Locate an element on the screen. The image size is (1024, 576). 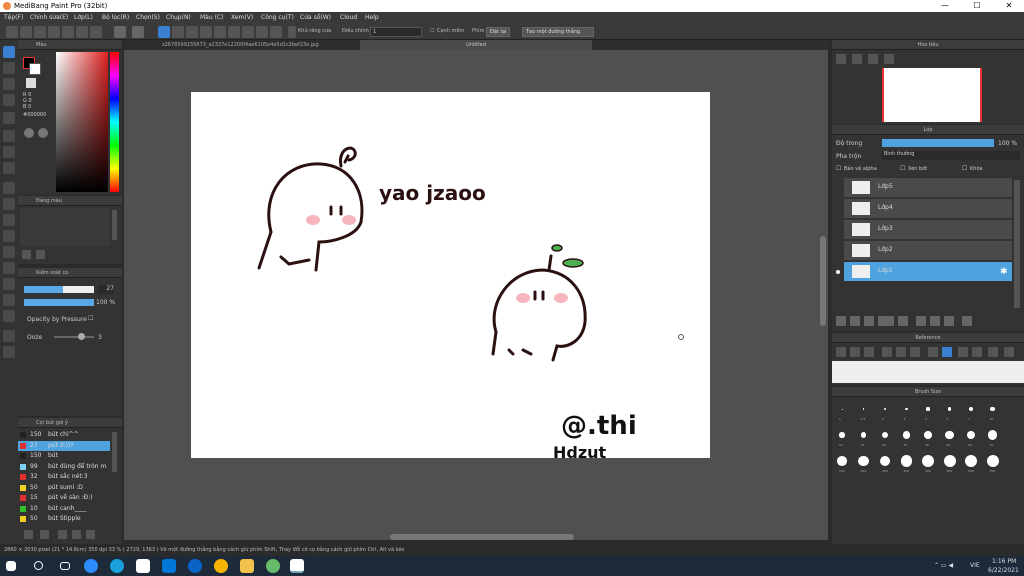
brush-settings-icon is located at coordinates (44, 534).